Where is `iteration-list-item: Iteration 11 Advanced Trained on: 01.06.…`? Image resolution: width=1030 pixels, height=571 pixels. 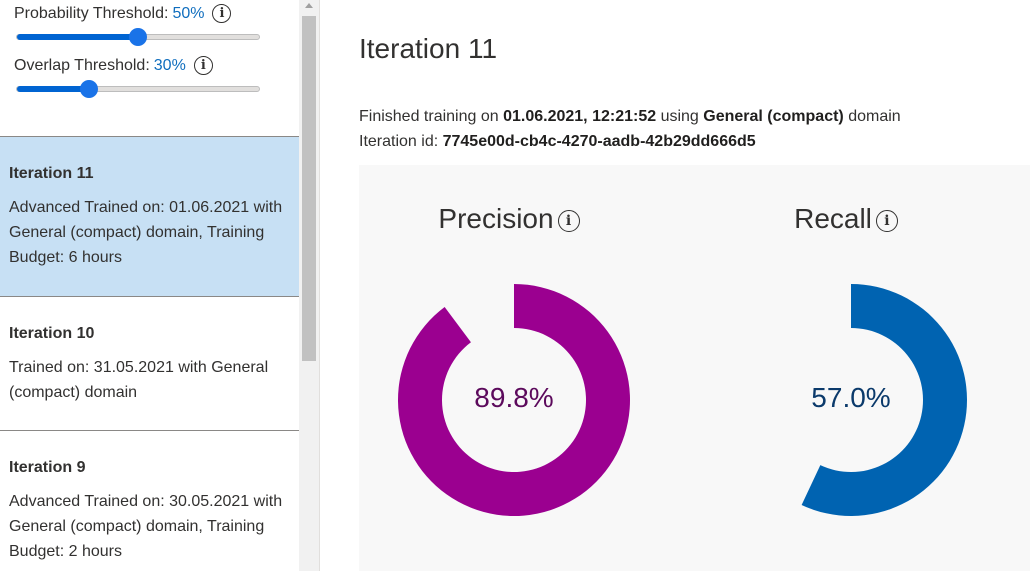 iteration-list-item: Iteration 11 Advanced Trained on: 01.06.… is located at coordinates (149, 216).